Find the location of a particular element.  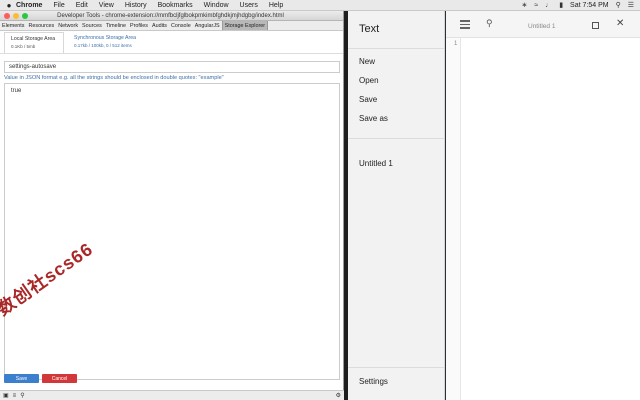

tab-elements: Elements is located at coordinates (13, 25).